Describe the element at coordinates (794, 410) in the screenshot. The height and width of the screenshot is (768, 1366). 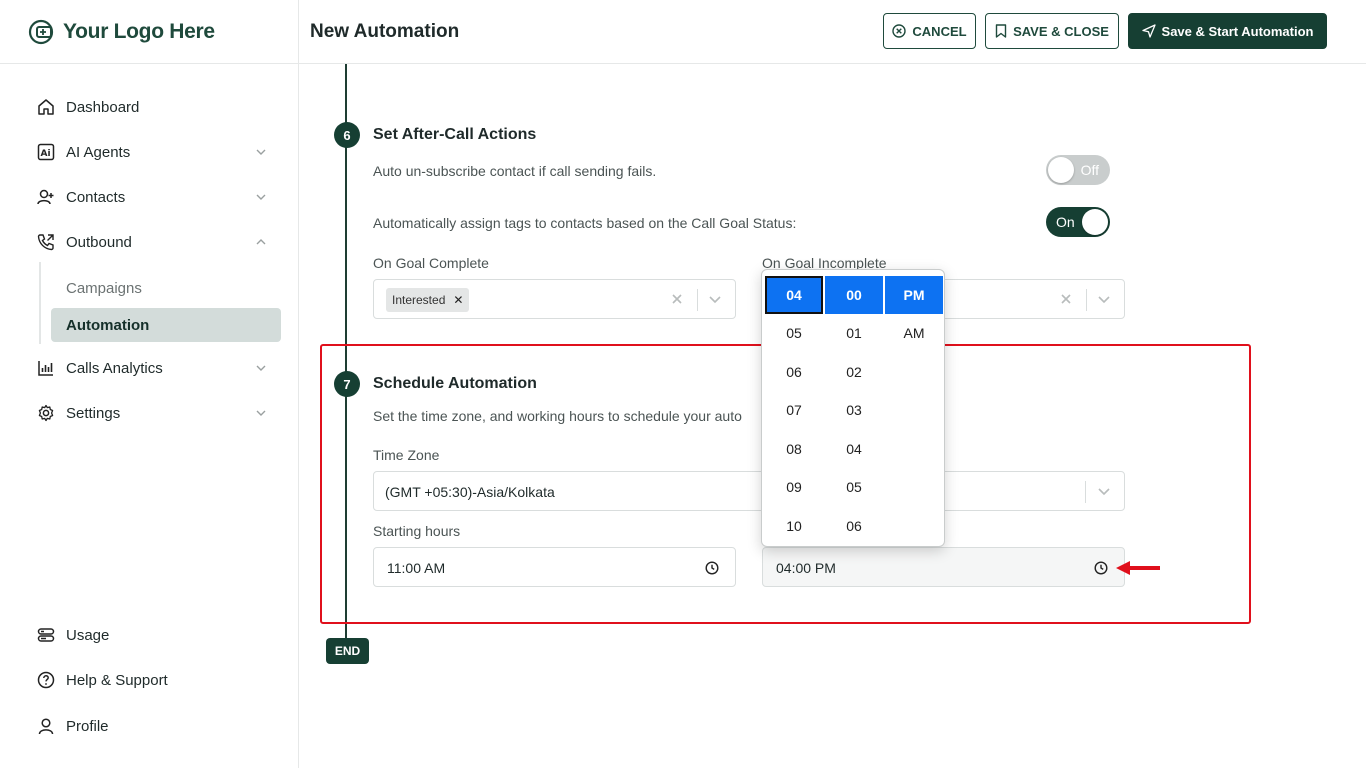
I see `hour-option: 07` at that location.